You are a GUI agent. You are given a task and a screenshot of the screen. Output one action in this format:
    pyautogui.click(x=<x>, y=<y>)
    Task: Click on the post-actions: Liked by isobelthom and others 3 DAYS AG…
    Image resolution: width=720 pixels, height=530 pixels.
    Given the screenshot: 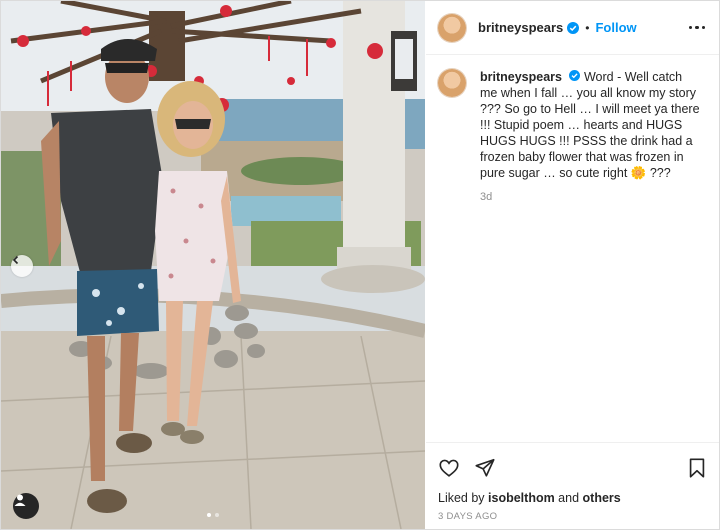 What is the action you would take?
    pyautogui.click(x=572, y=482)
    